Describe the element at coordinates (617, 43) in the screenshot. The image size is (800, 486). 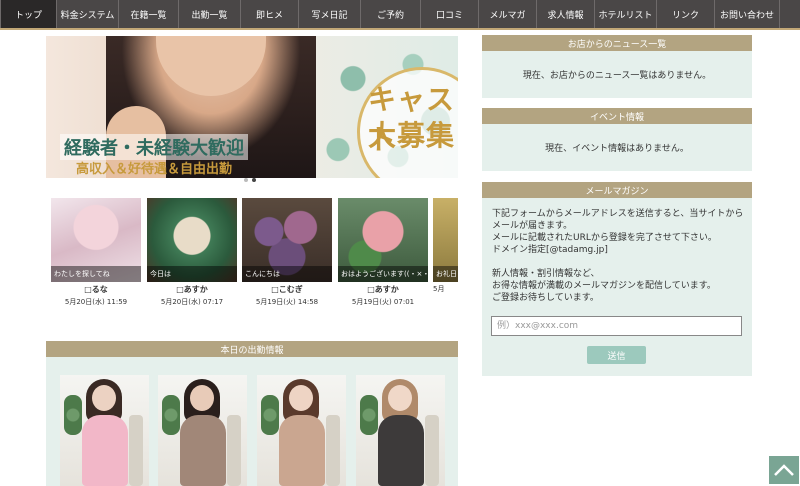
I see `news-heading: お店からのニュース一覧` at that location.